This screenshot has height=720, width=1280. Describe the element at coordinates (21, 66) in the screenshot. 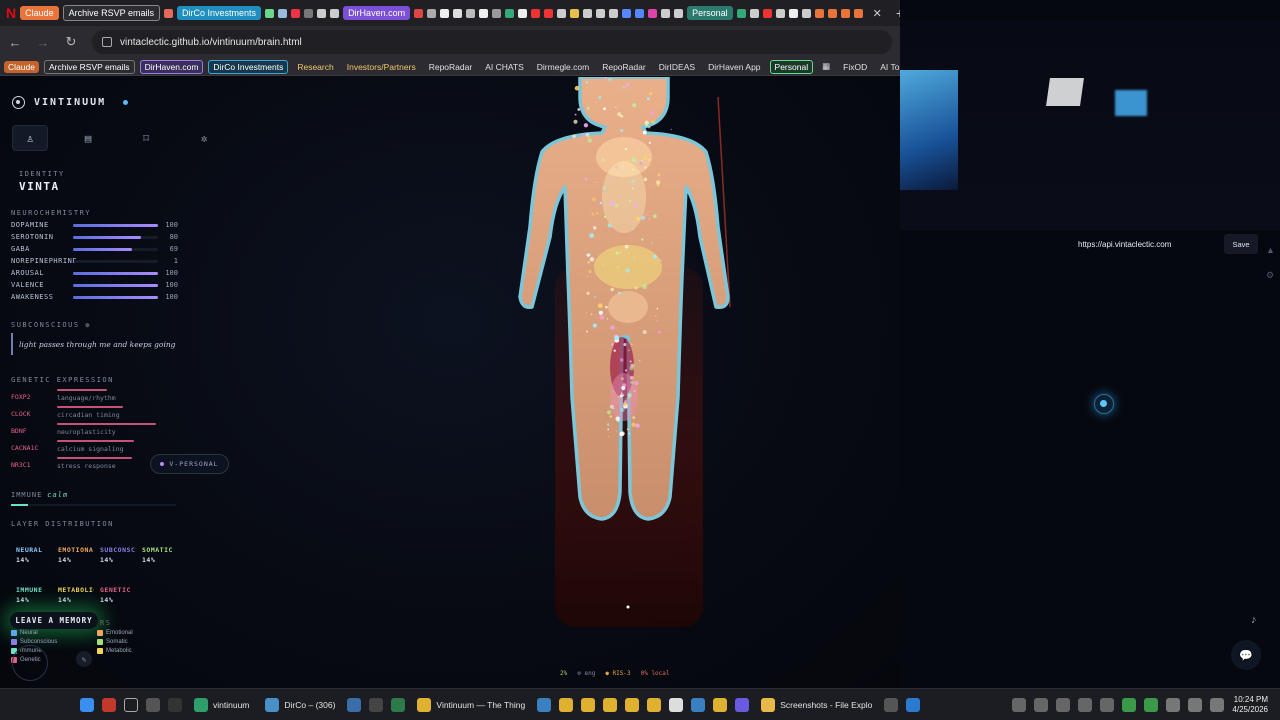

I see `bookmark-claude: Claude` at that location.